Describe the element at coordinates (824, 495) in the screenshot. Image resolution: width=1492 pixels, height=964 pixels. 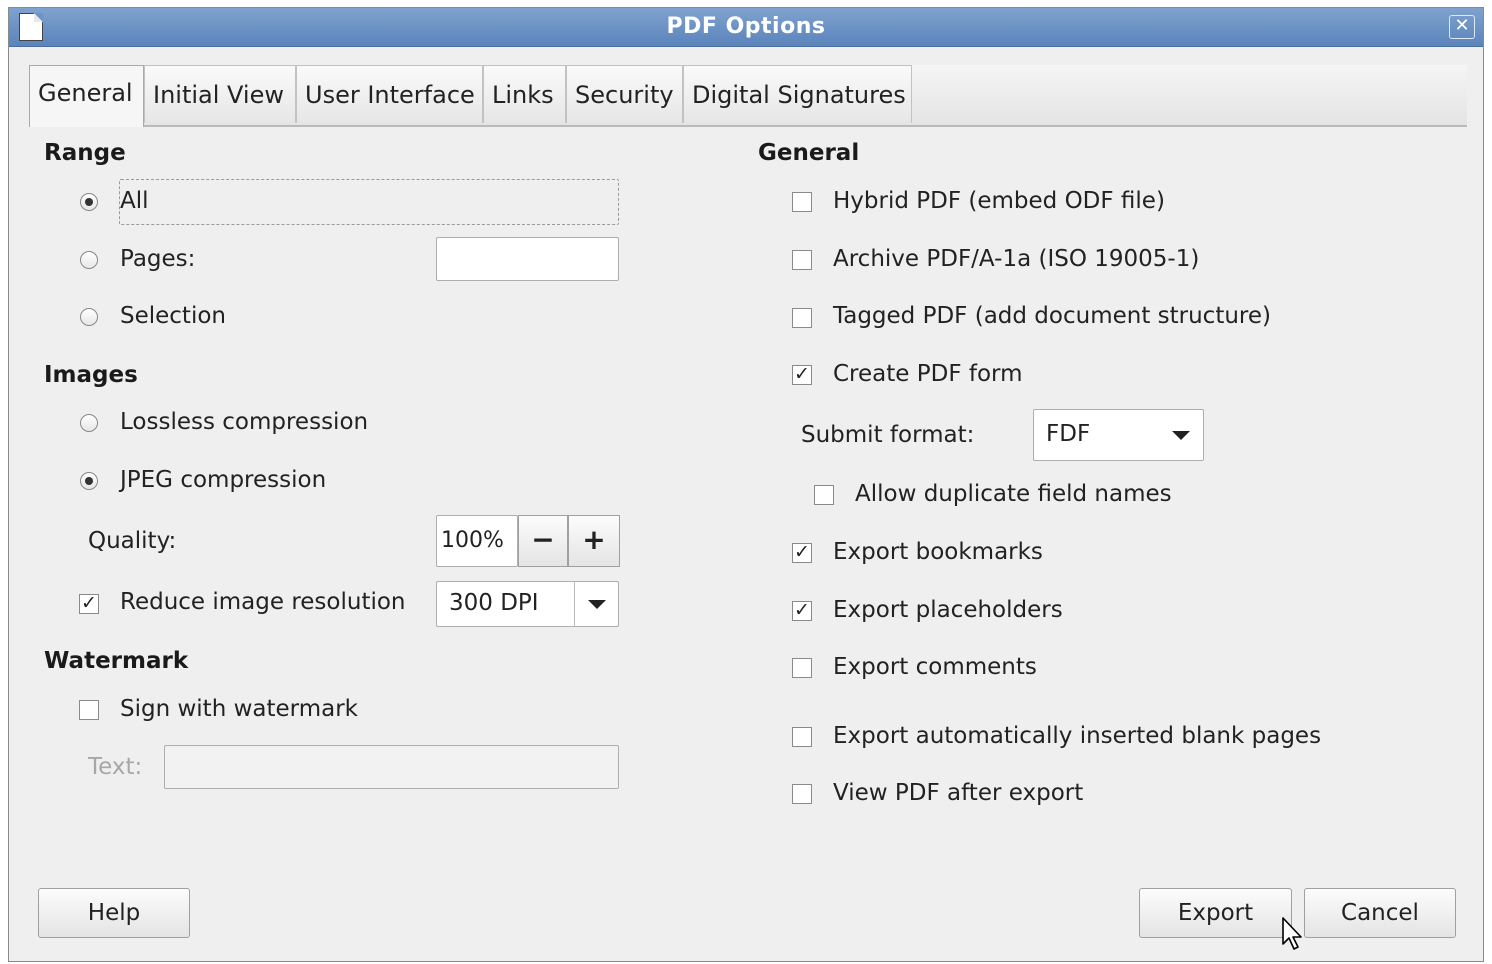
I see `allow-duplicate-checkbox` at that location.